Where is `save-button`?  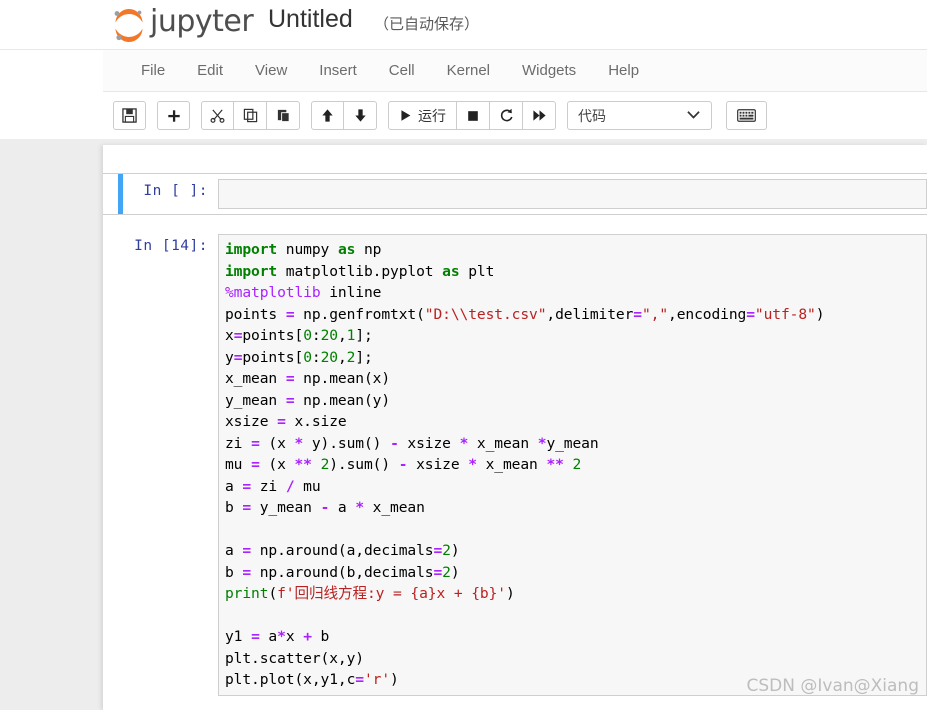
save-button is located at coordinates (129, 115).